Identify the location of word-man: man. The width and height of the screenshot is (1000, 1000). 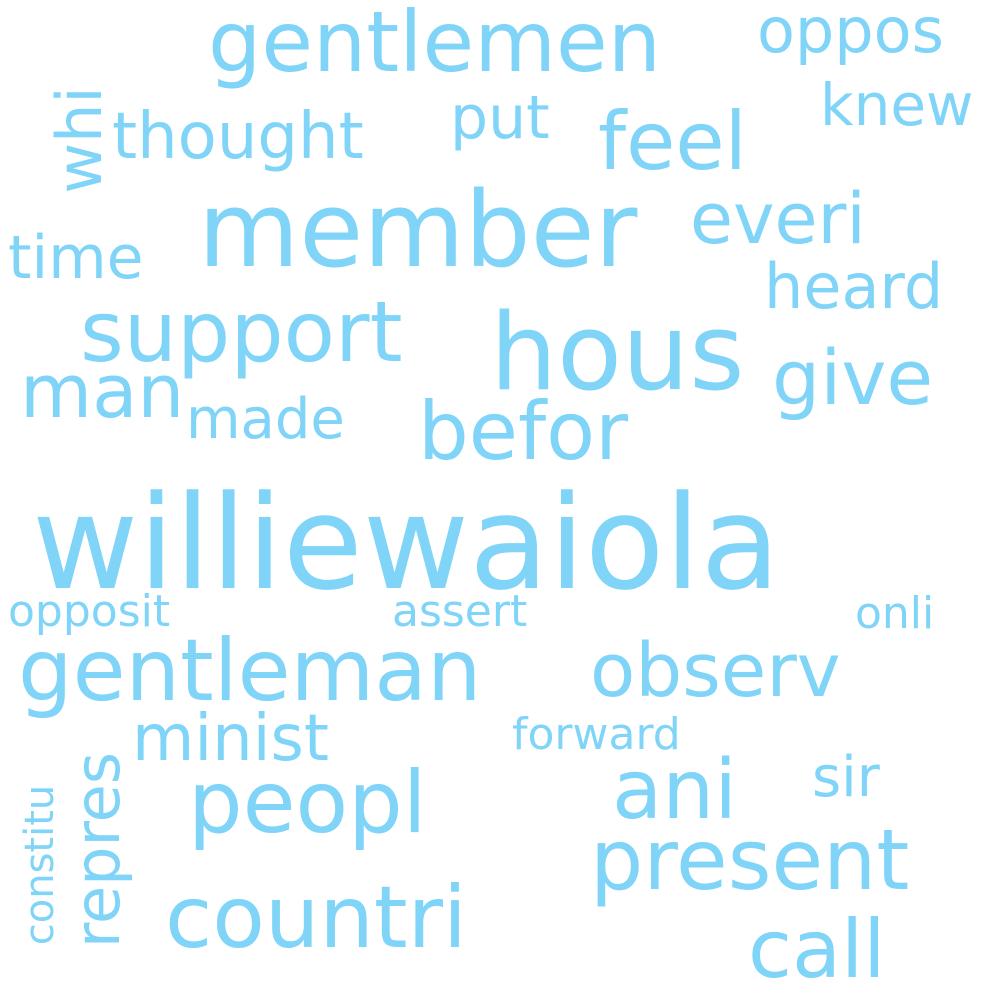
(102, 392).